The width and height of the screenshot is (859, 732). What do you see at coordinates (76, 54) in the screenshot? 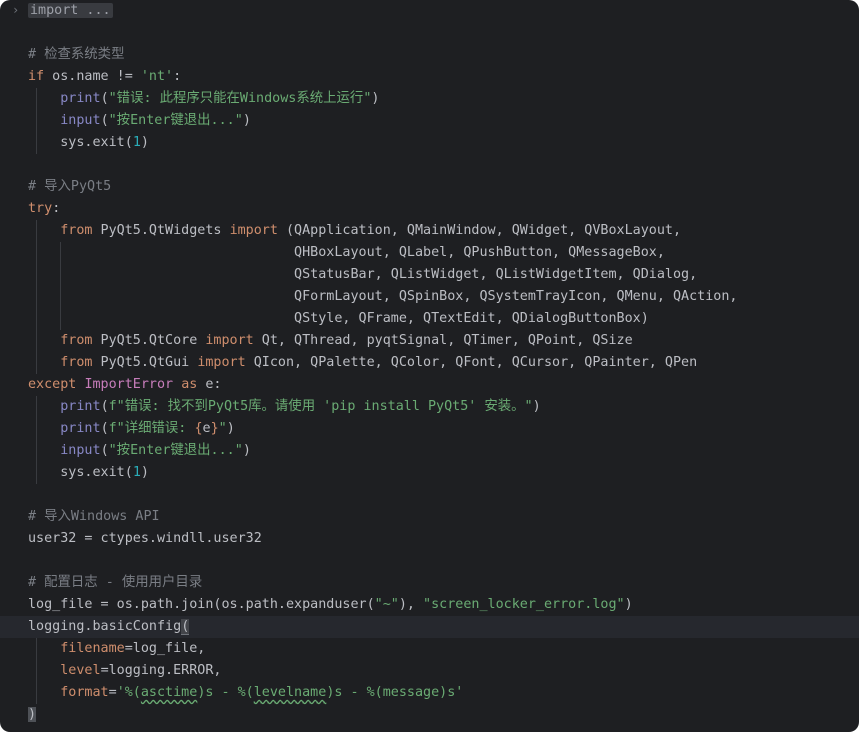
I see `code-token: # 检查系统类型` at bounding box center [76, 54].